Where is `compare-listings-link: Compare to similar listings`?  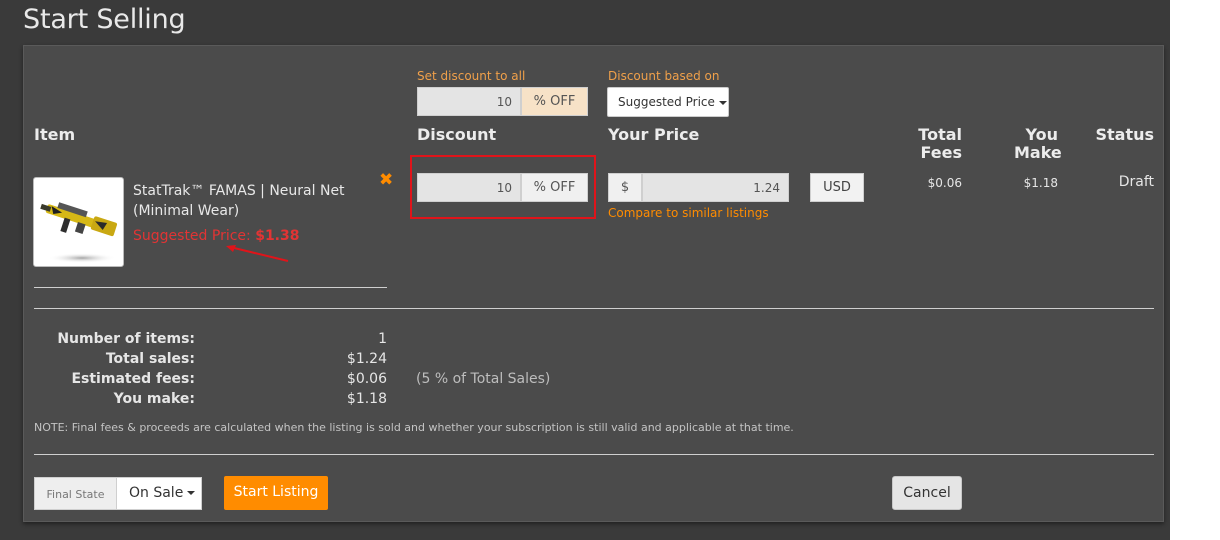
compare-listings-link: Compare to similar listings is located at coordinates (688, 213).